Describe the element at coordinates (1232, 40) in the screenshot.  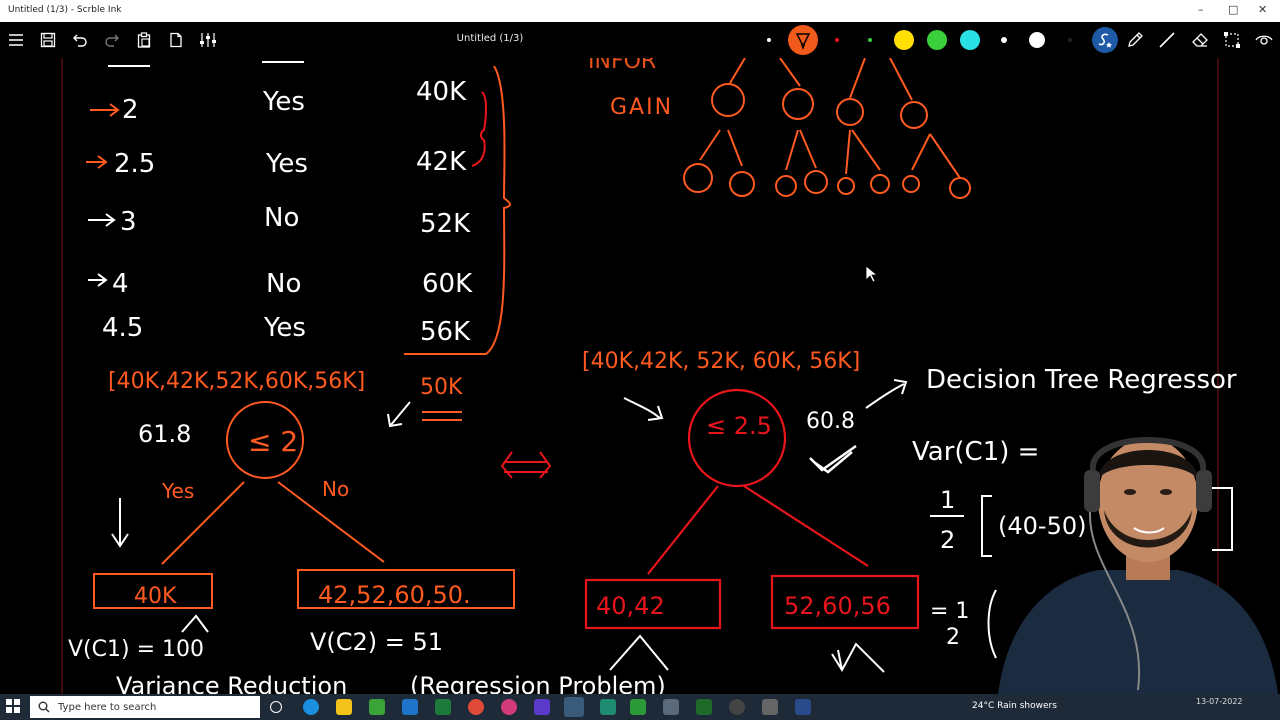
I see `select-icon` at that location.